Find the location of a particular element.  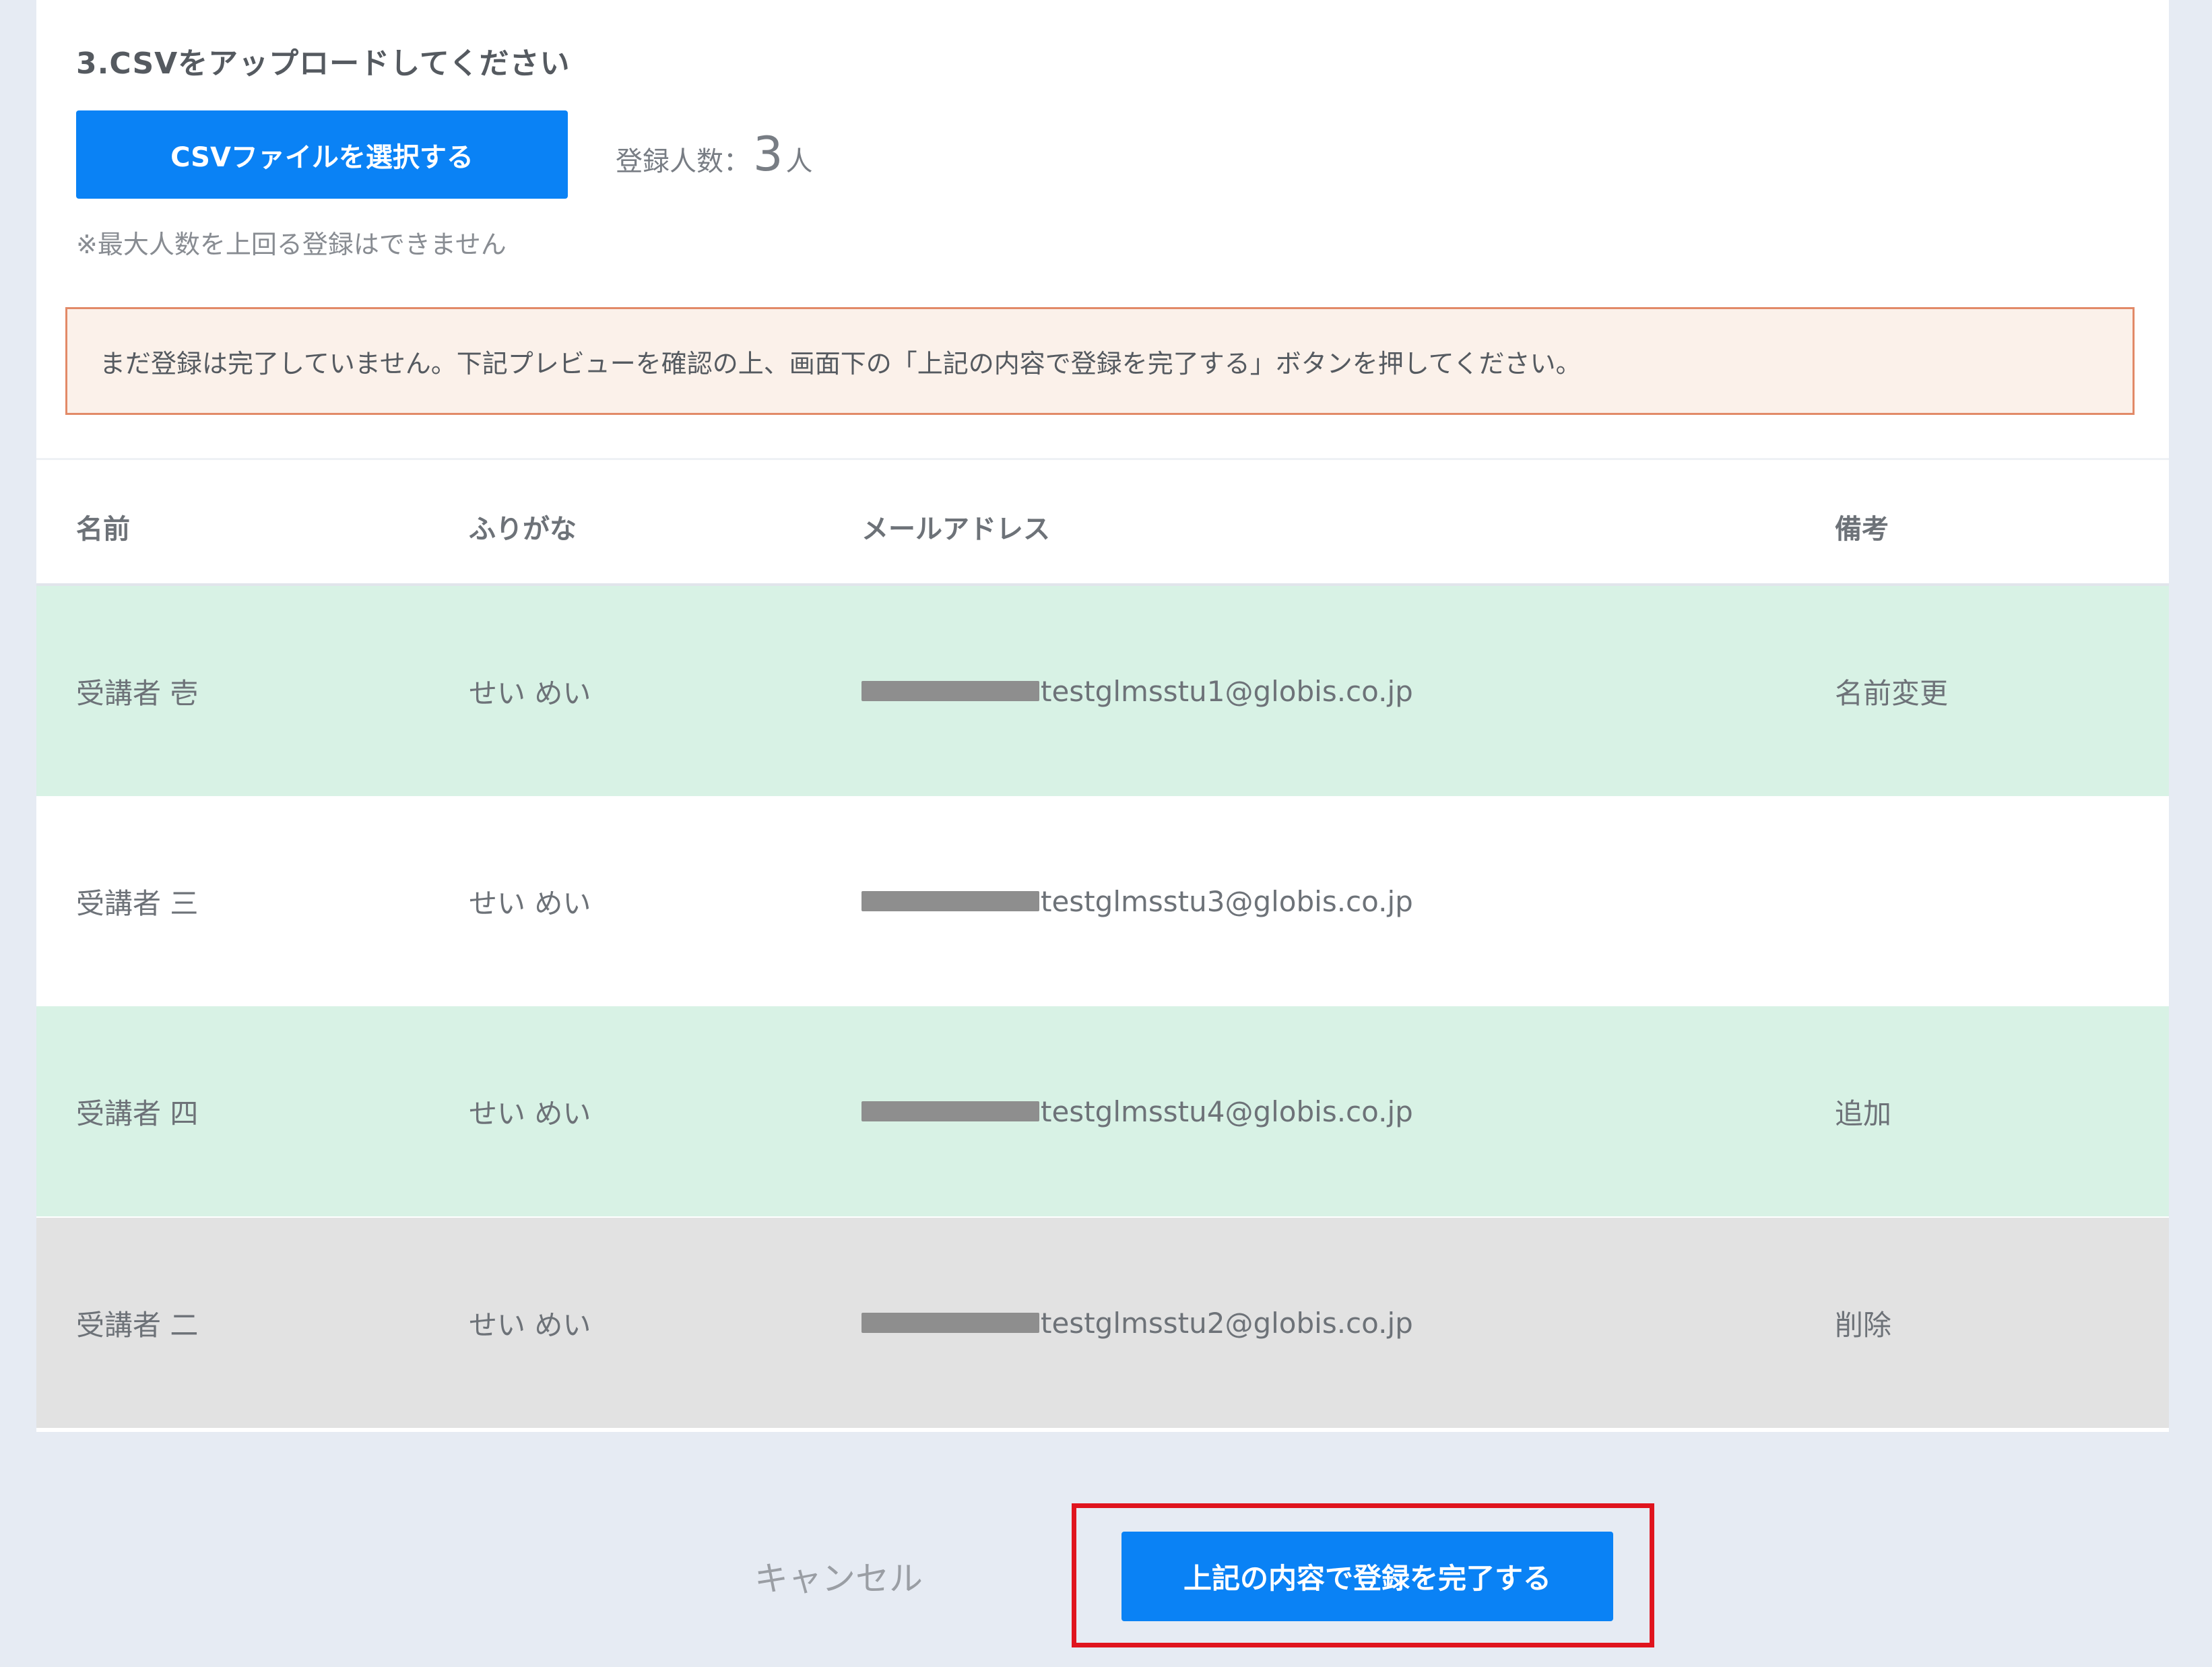

cell-email-text: testglmsstu3@globis.co.jp is located at coordinates (1227, 901).